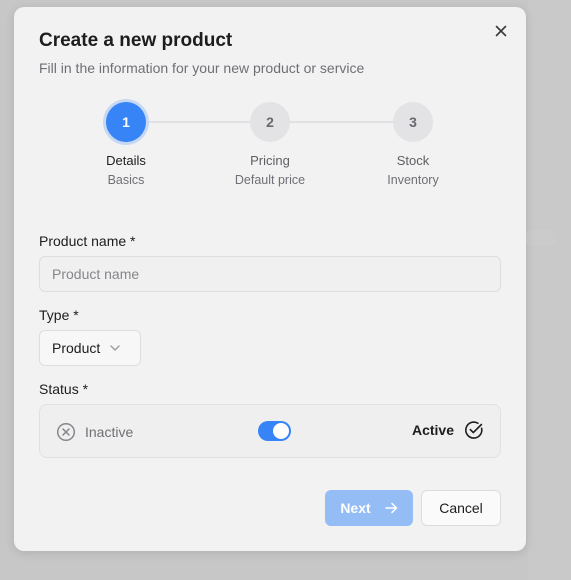  What do you see at coordinates (413, 180) in the screenshot?
I see `step-sublabel: Inventory` at bounding box center [413, 180].